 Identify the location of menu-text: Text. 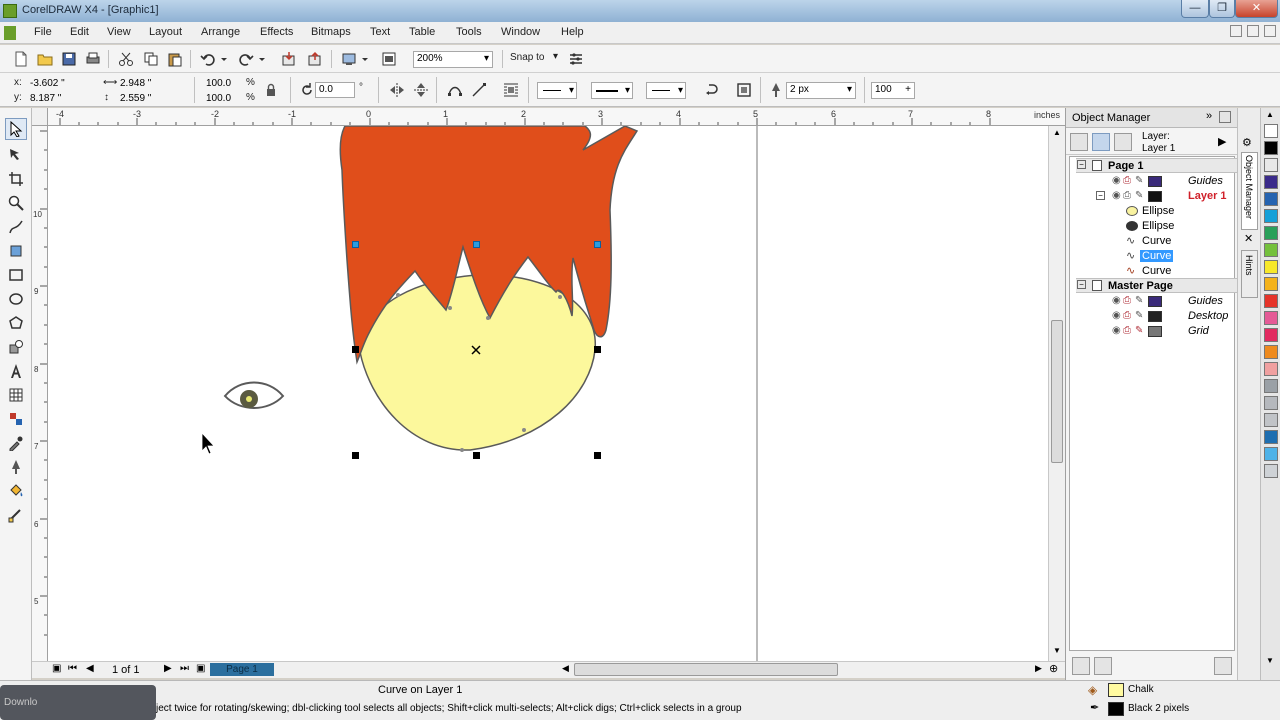
(380, 32).